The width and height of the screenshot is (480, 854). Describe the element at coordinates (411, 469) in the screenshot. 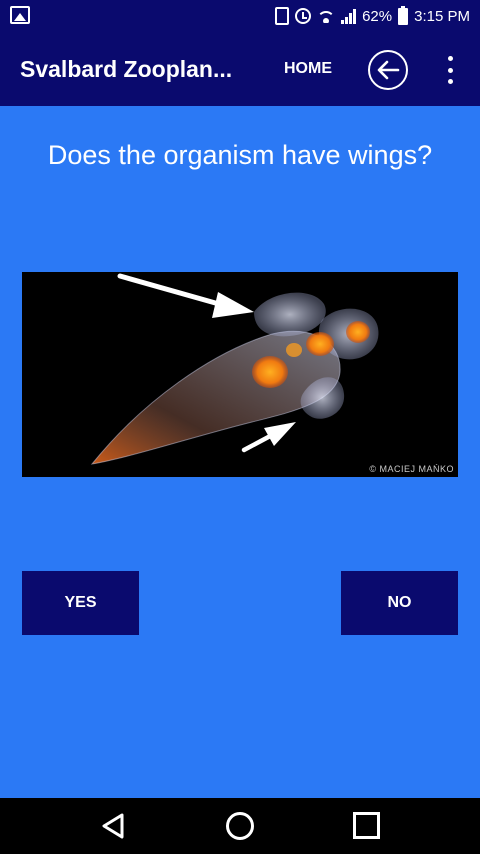

I see `photo-credit: © MACIEJ MAŃKO` at that location.